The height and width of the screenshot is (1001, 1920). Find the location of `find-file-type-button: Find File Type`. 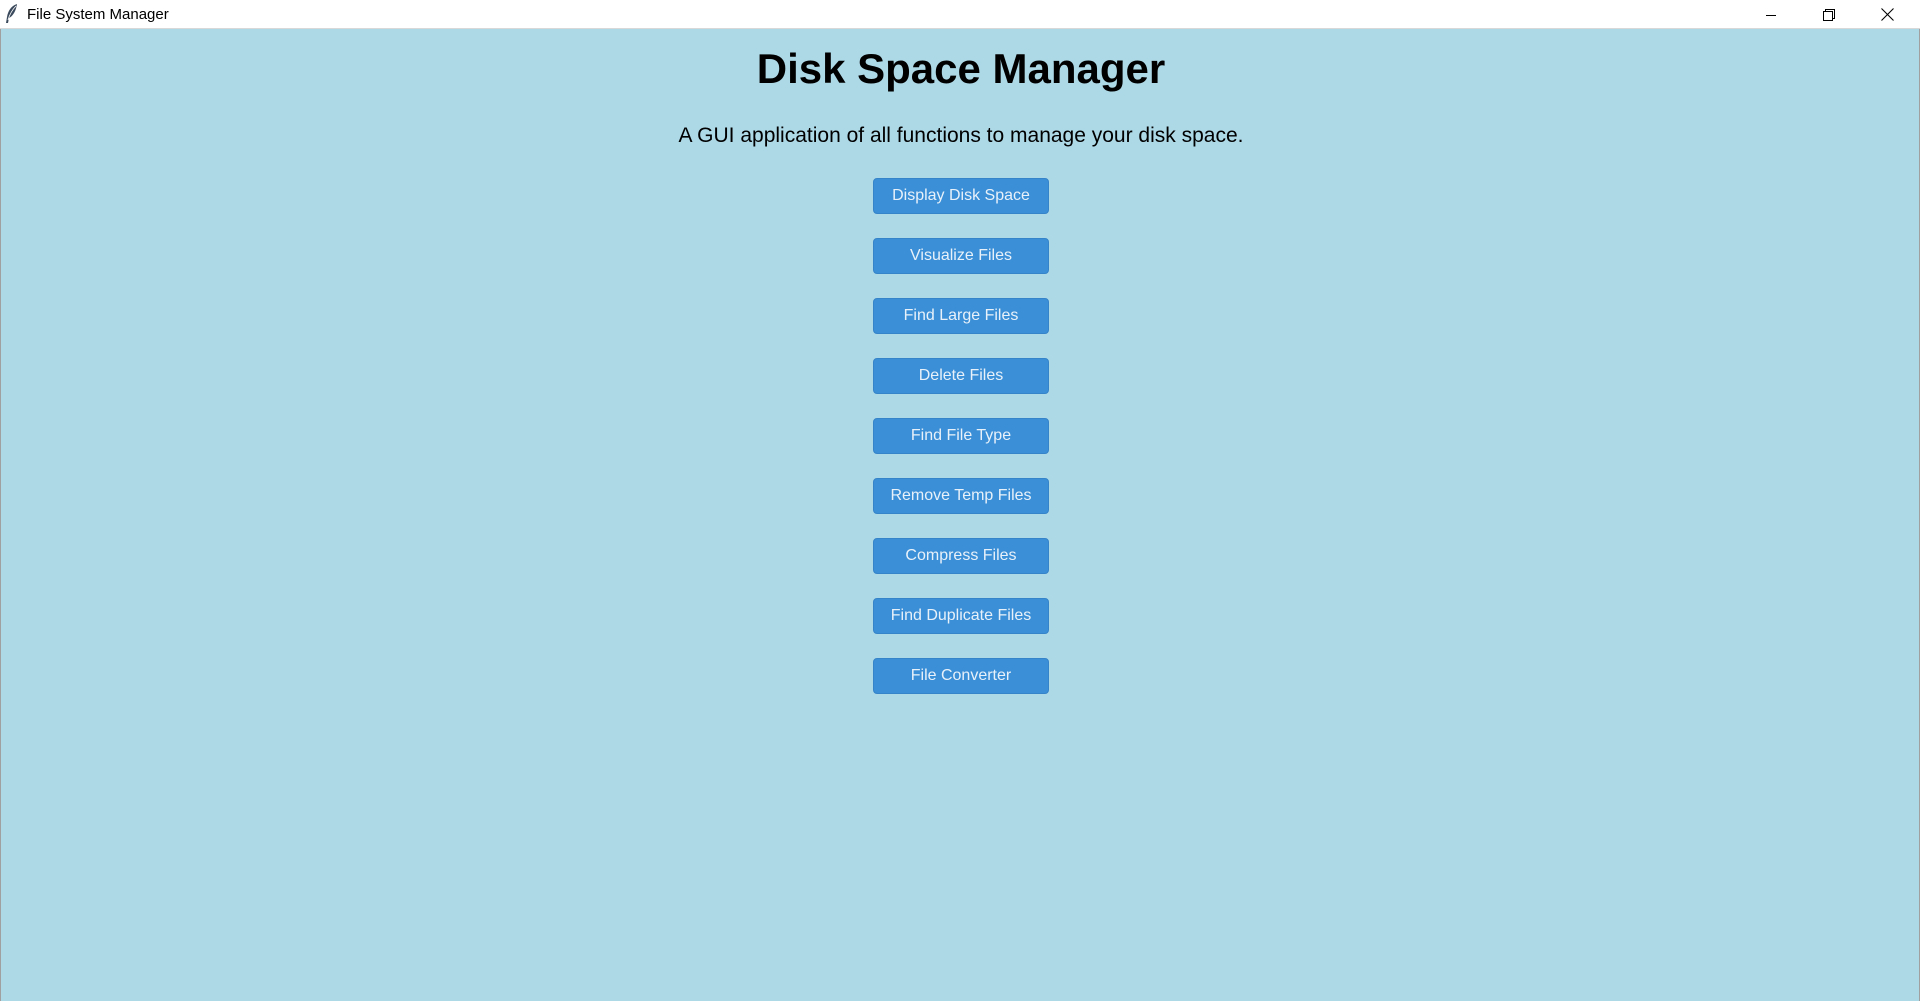

find-file-type-button: Find File Type is located at coordinates (961, 436).